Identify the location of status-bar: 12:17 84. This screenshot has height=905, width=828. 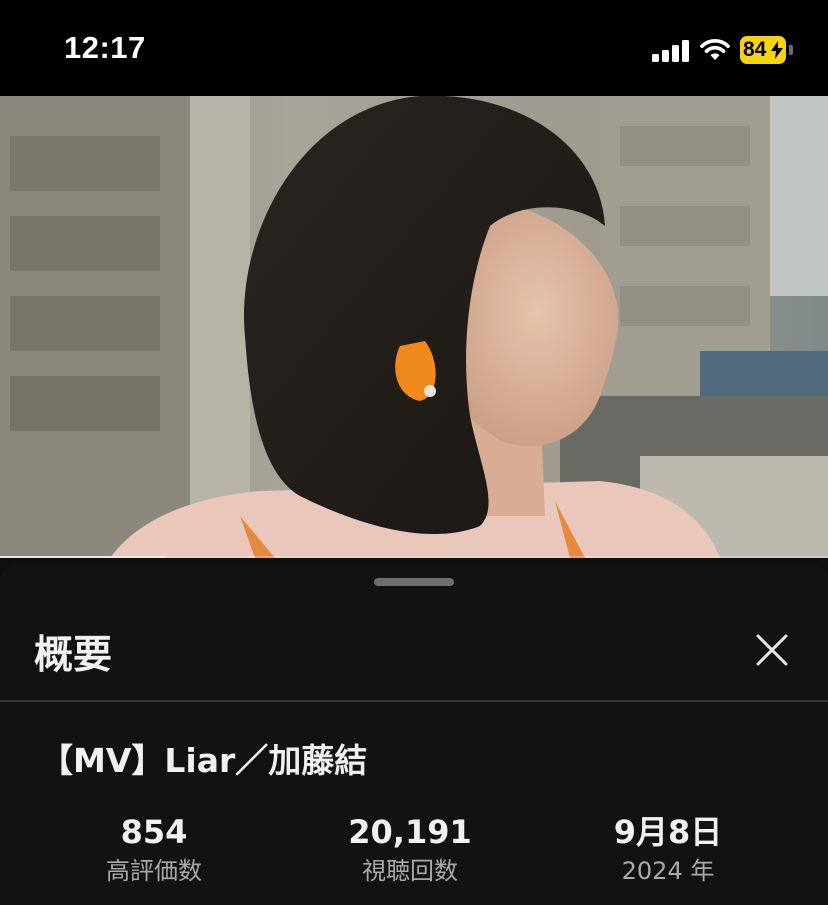
(414, 48).